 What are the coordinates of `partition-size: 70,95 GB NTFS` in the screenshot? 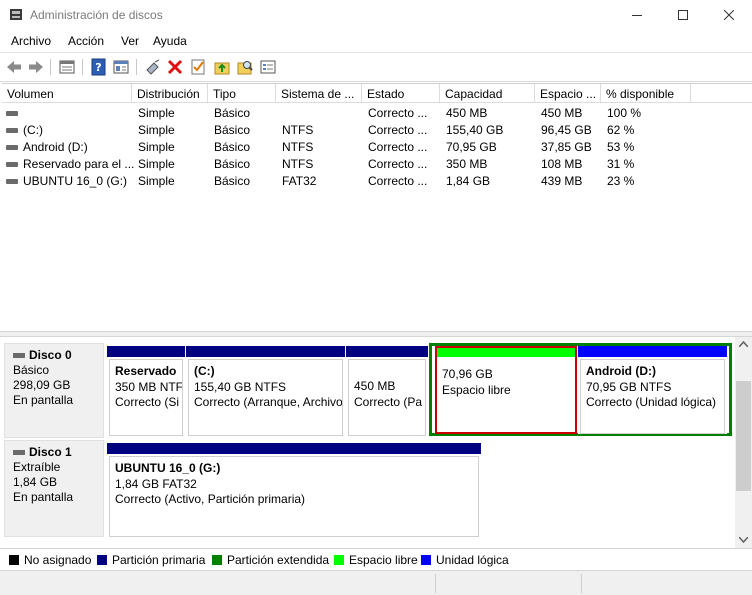 It's located at (629, 386).